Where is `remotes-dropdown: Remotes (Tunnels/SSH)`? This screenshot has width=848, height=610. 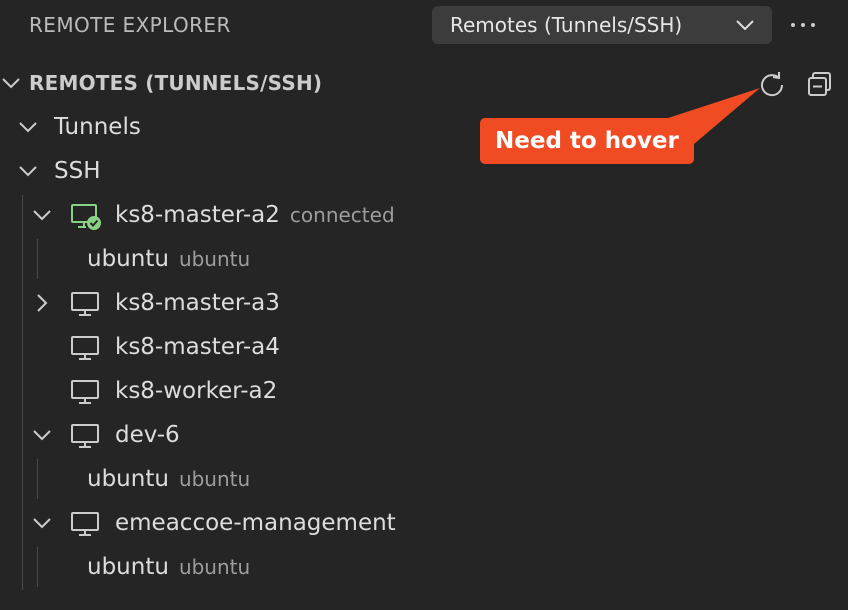
remotes-dropdown: Remotes (Tunnels/SSH) is located at coordinates (602, 25).